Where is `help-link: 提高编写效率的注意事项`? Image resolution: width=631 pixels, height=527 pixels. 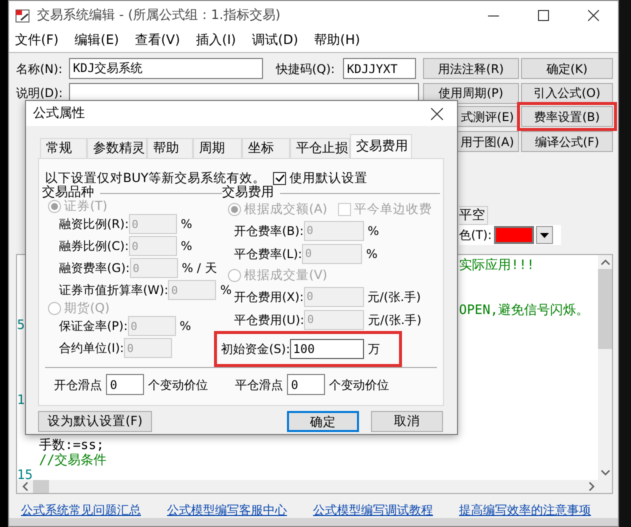
help-link: 提高编写效率的注意事项 is located at coordinates (525, 510).